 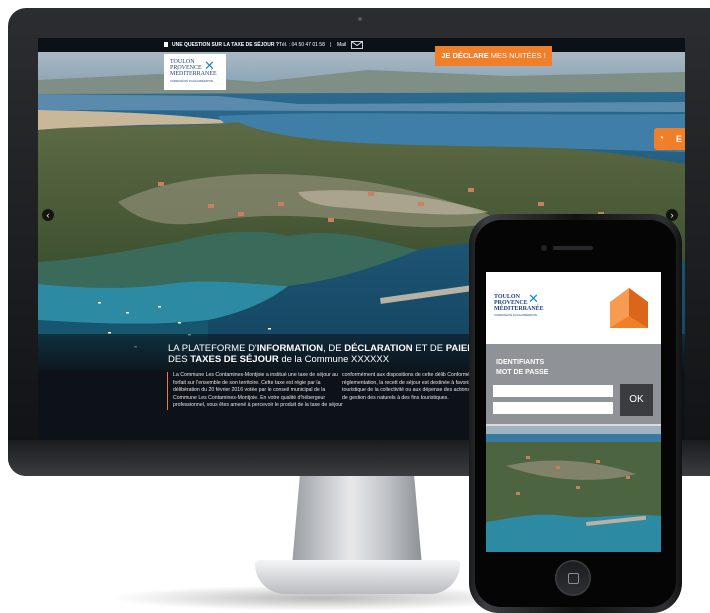 What do you see at coordinates (520, 362) in the screenshot?
I see `identifiants-label: IDENTIFIANTS` at bounding box center [520, 362].